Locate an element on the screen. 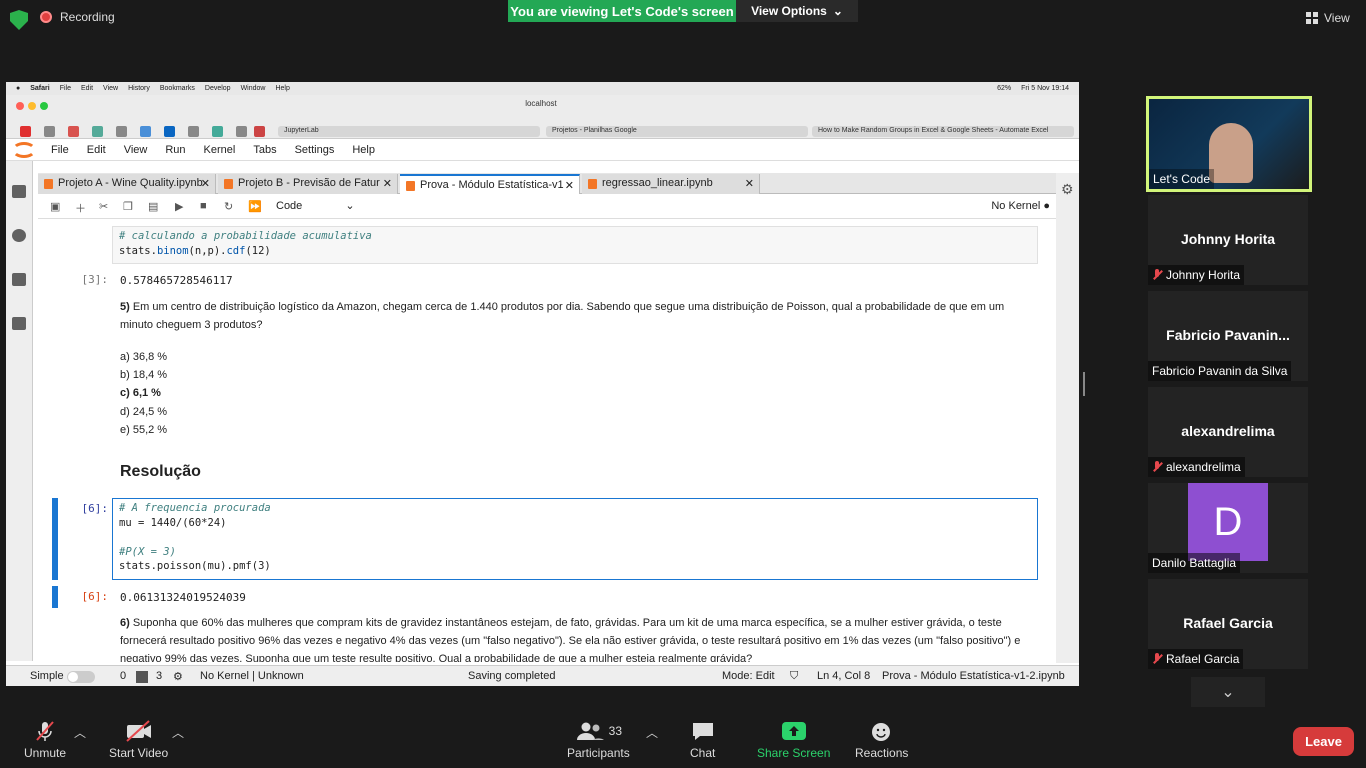 This screenshot has width=1366, height=768. mac-menu-history: History is located at coordinates (139, 88).